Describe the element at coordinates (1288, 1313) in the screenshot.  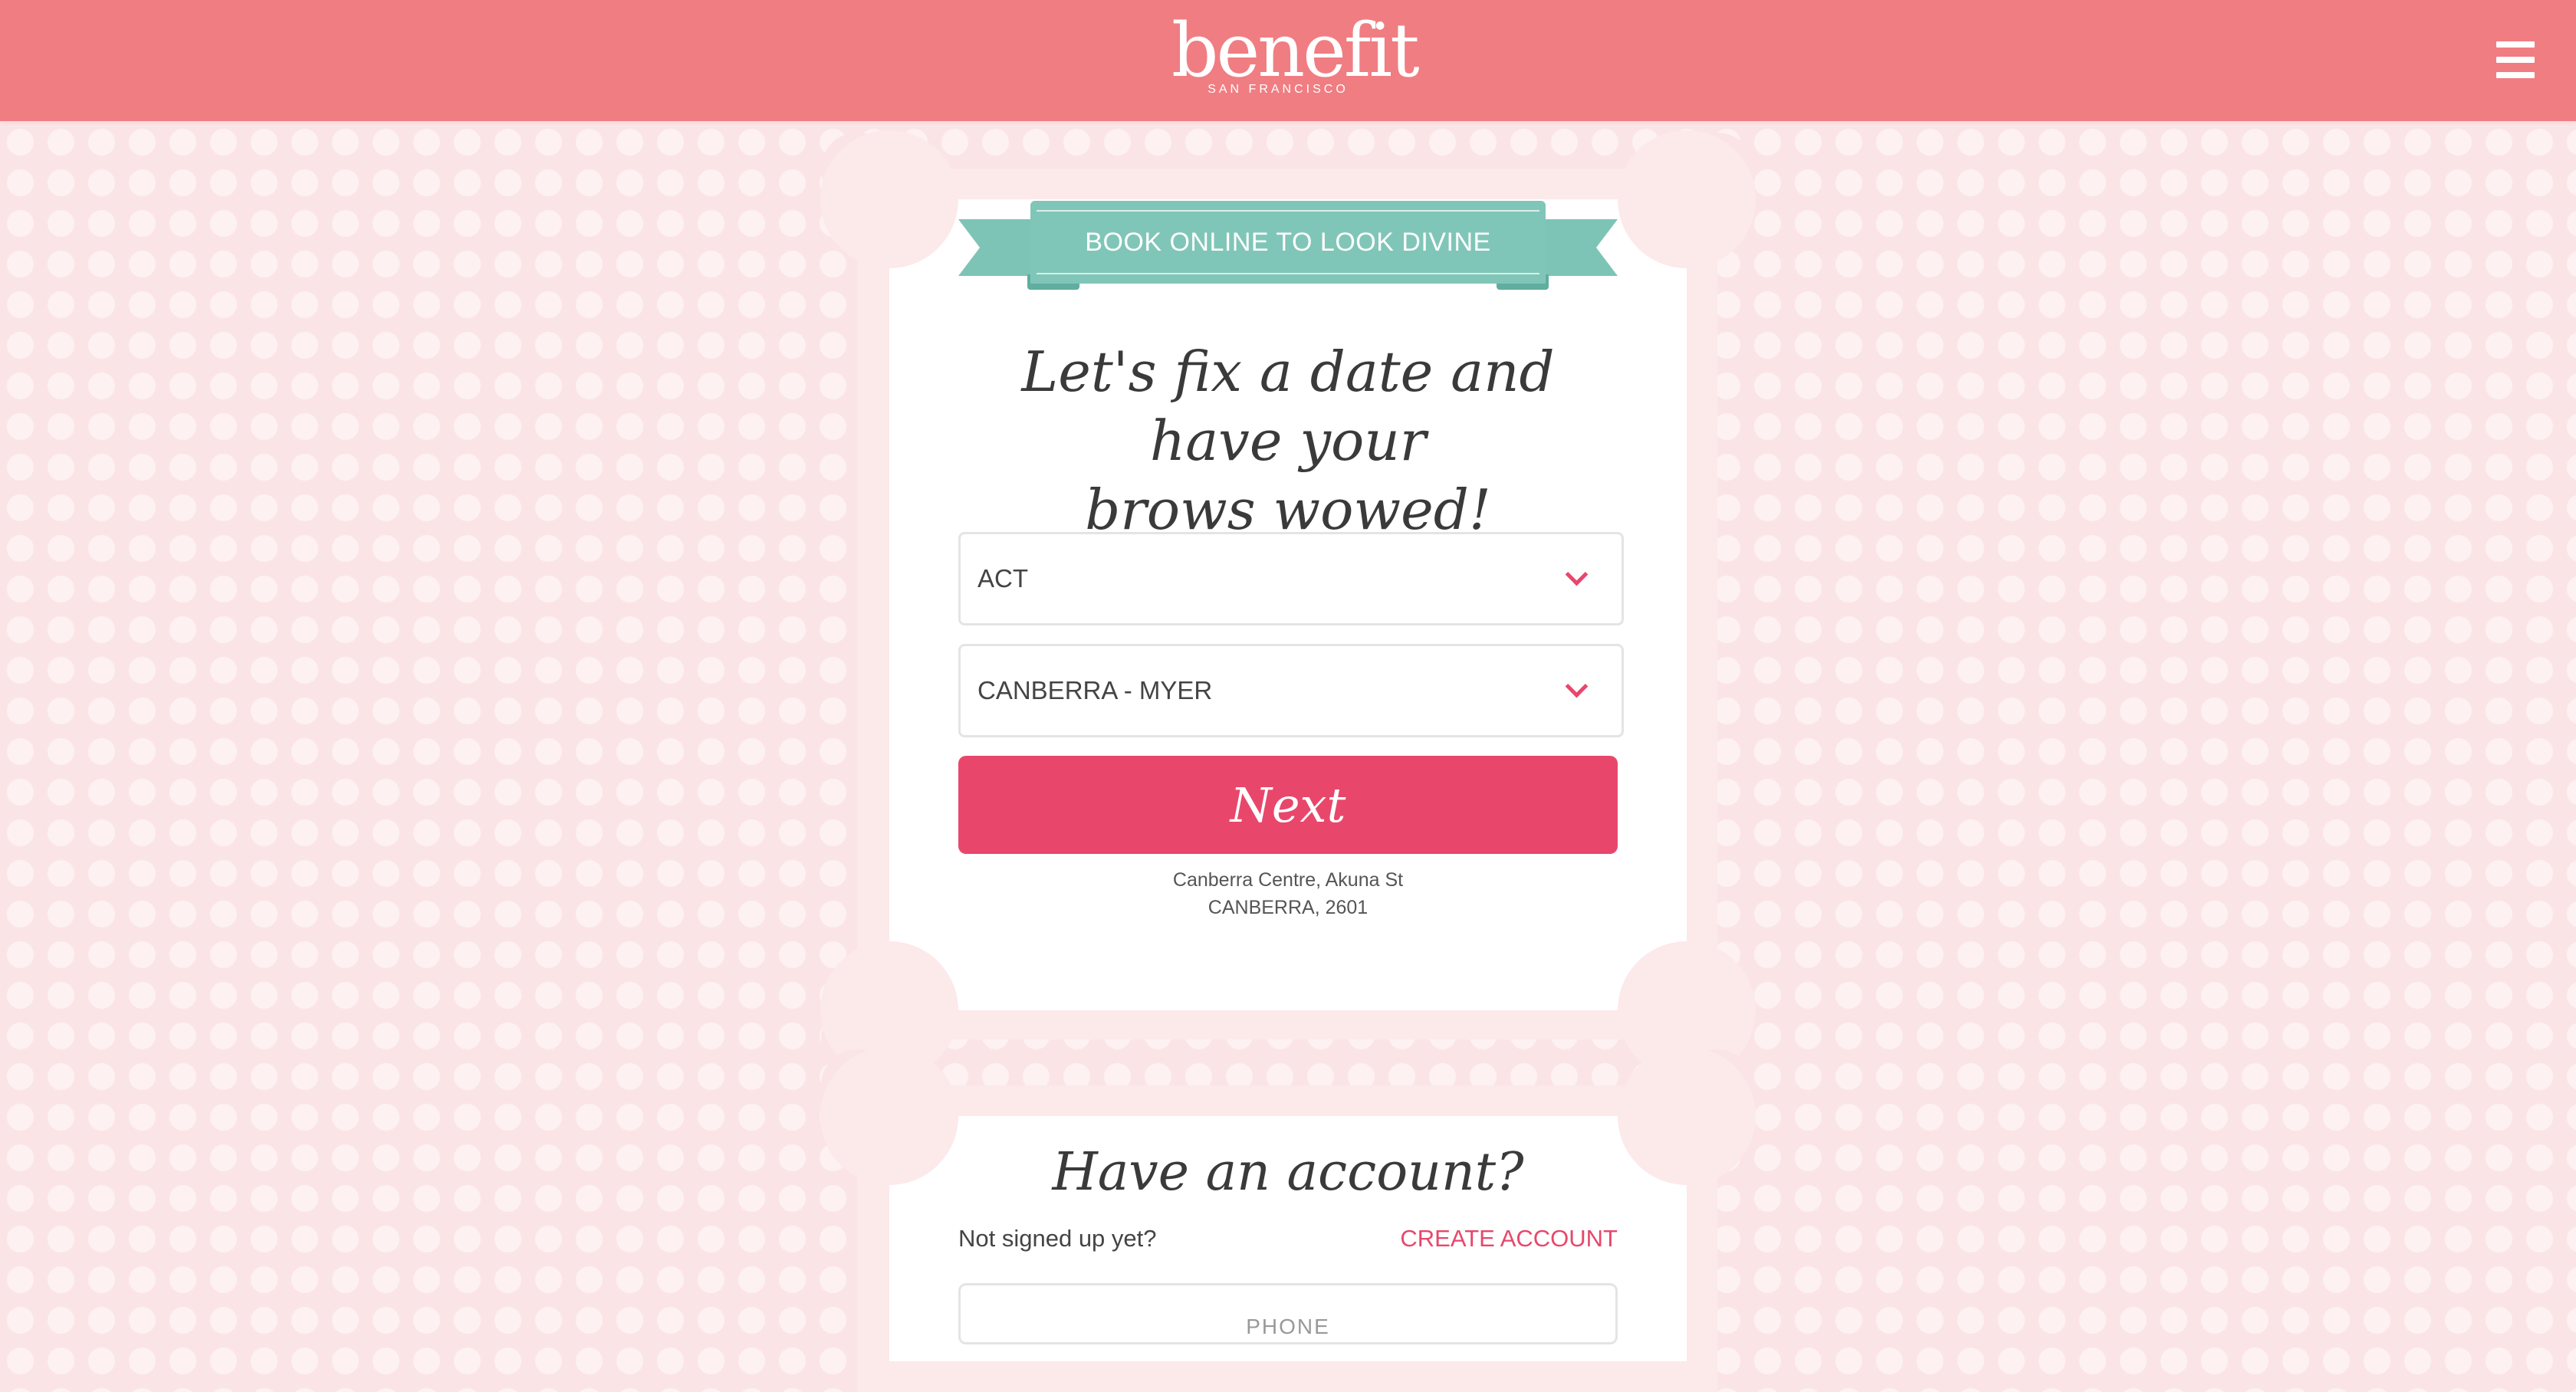
I see `phone-input: PHONE` at that location.